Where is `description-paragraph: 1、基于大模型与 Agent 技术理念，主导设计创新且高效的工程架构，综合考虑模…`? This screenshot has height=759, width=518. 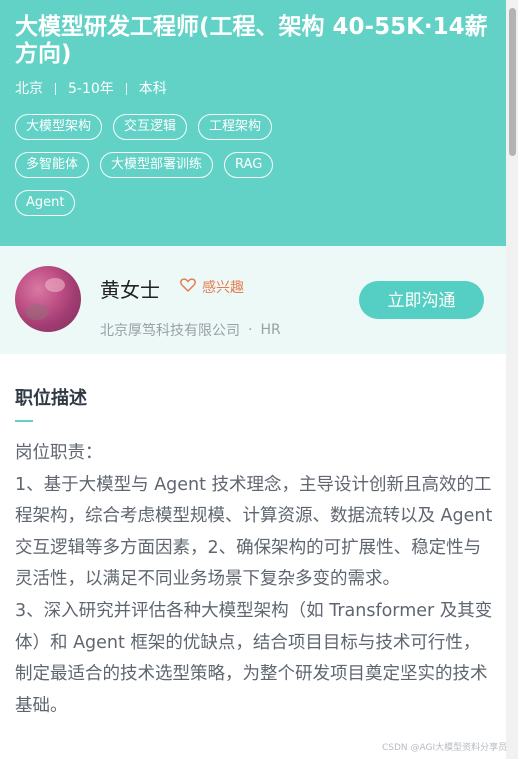 description-paragraph: 1、基于大模型与 Agent 技术理念，主导设计创新且高效的工程架构，综合考虑模… is located at coordinates (254, 532).